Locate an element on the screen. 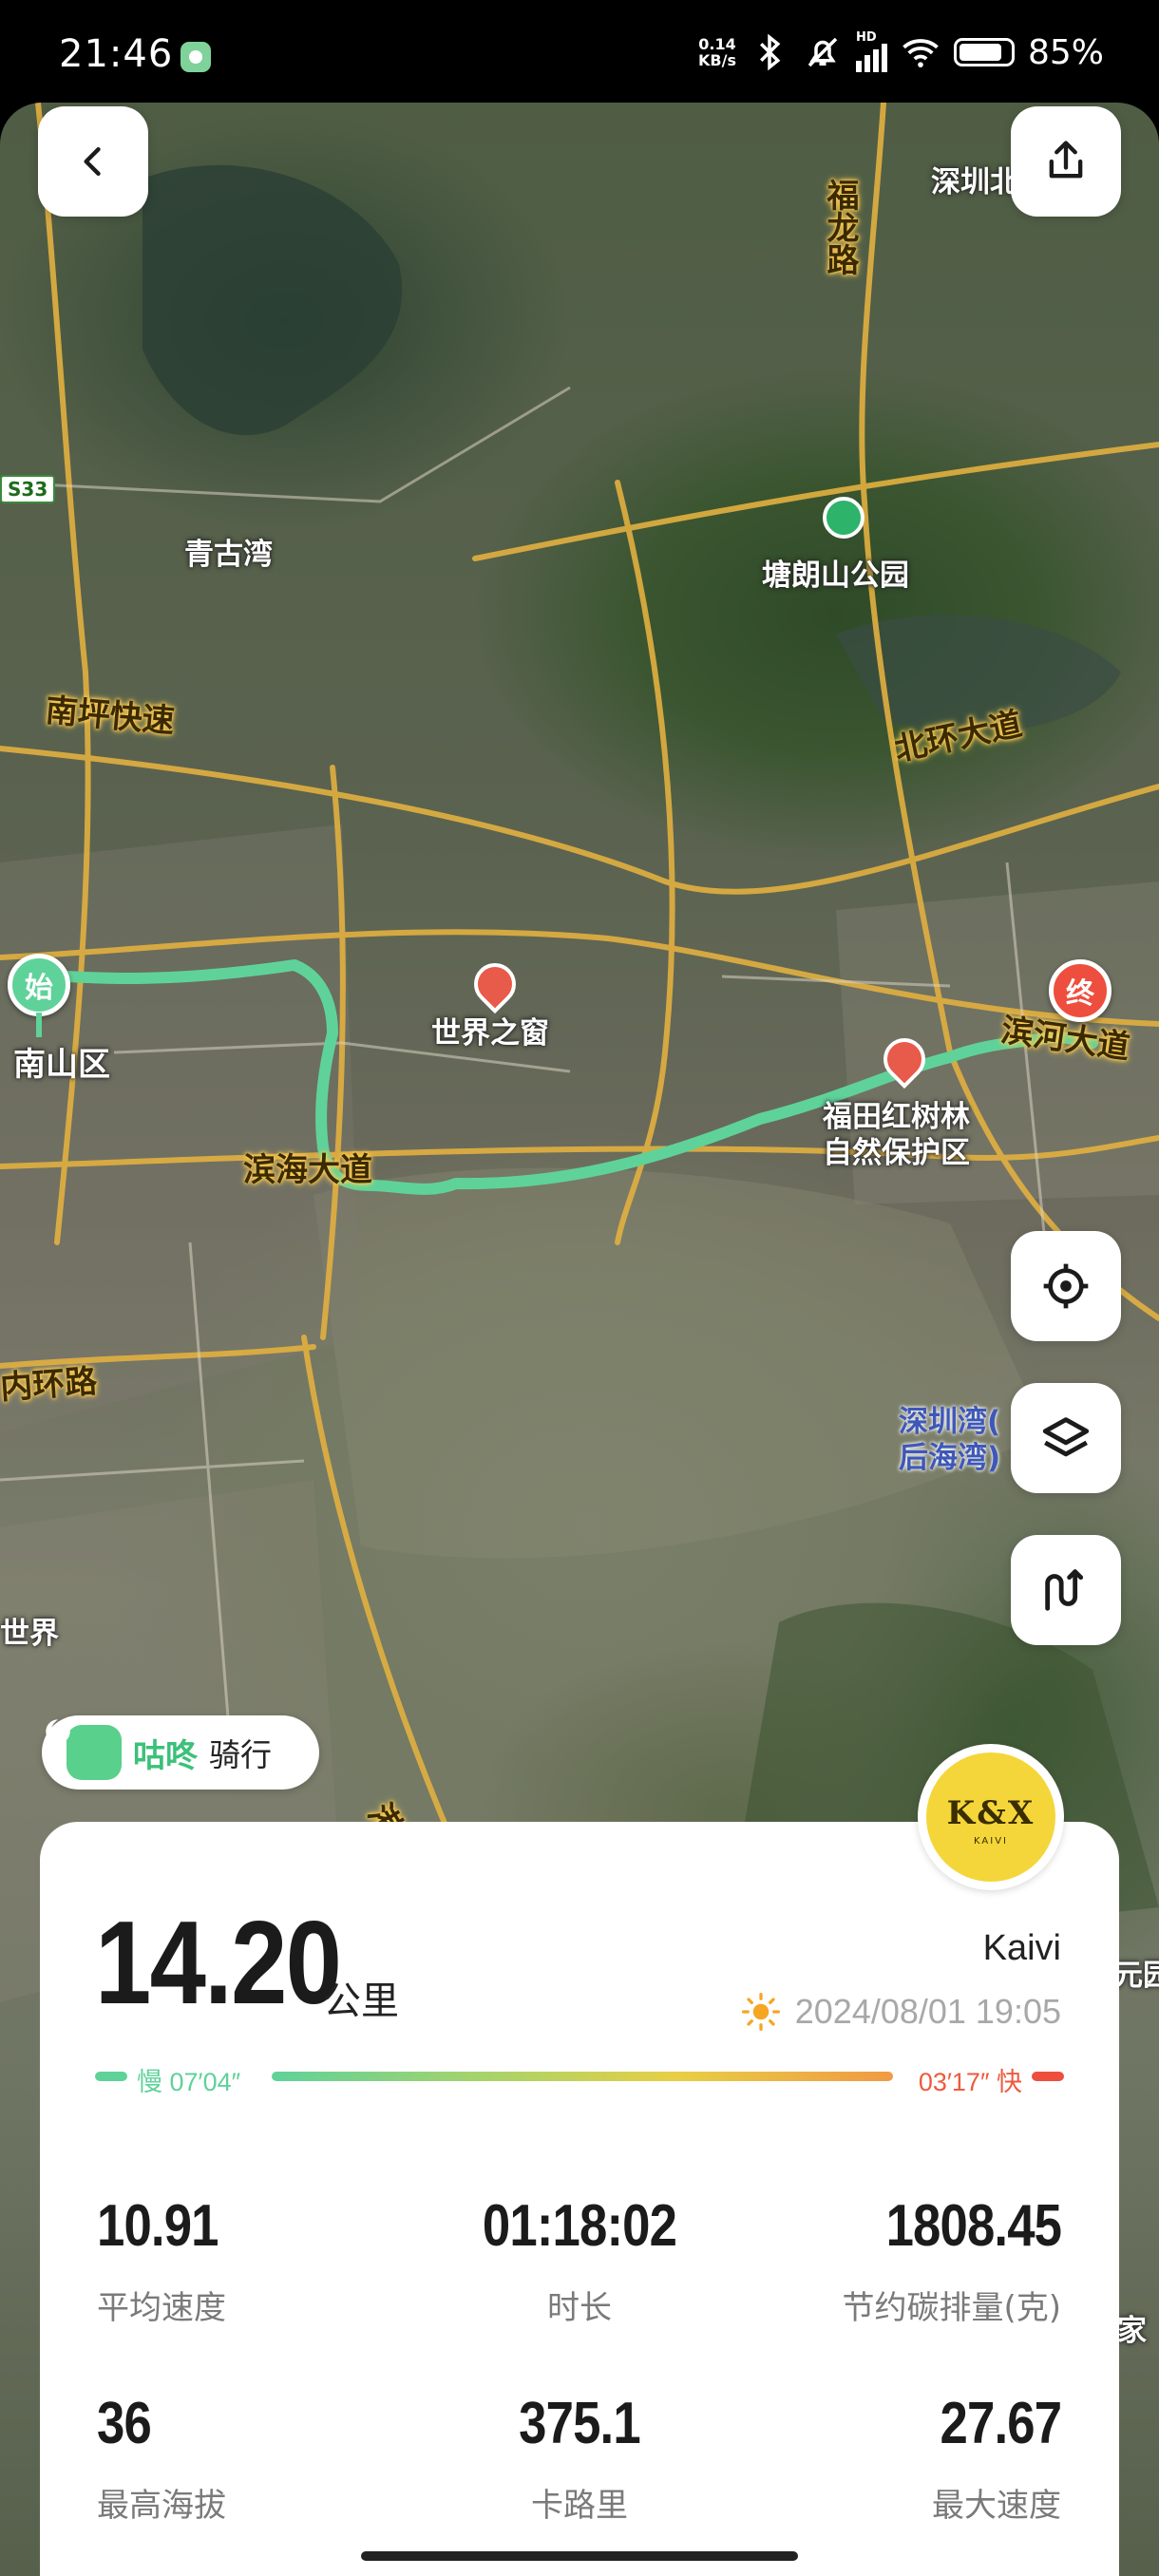 The image size is (1159, 2576). locate-icon is located at coordinates (1066, 1286).